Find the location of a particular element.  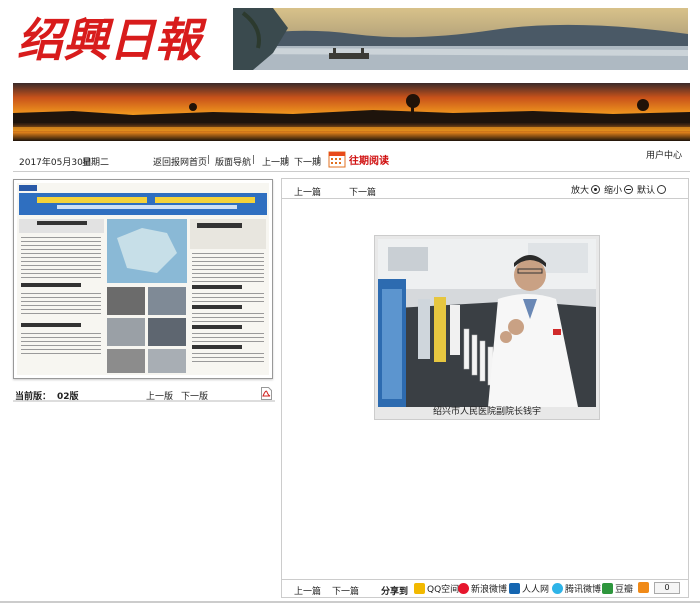

next-article-link: 下一篇 is located at coordinates (362, 191).